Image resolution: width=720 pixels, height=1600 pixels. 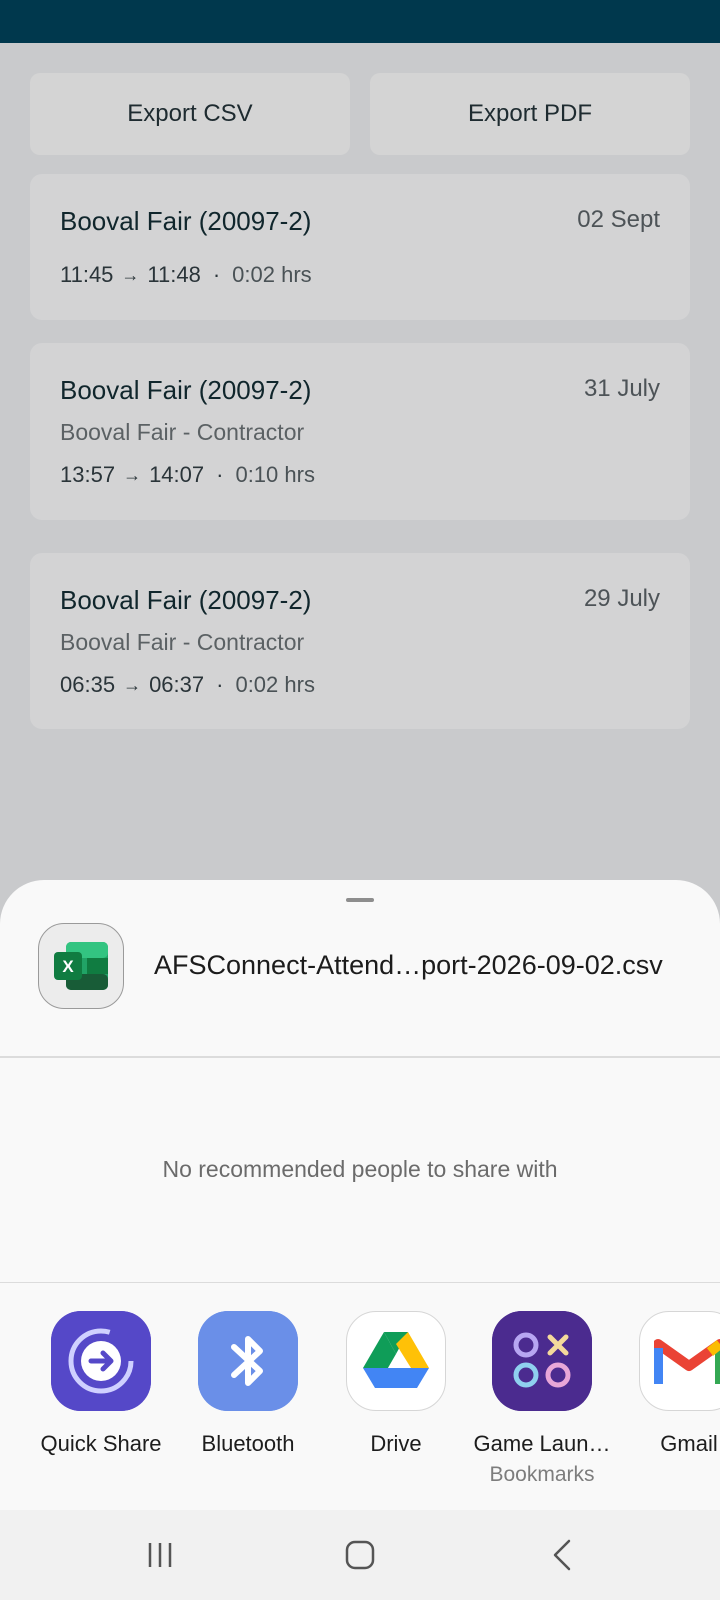 I want to click on app-label: Gmail, so click(x=689, y=1443).